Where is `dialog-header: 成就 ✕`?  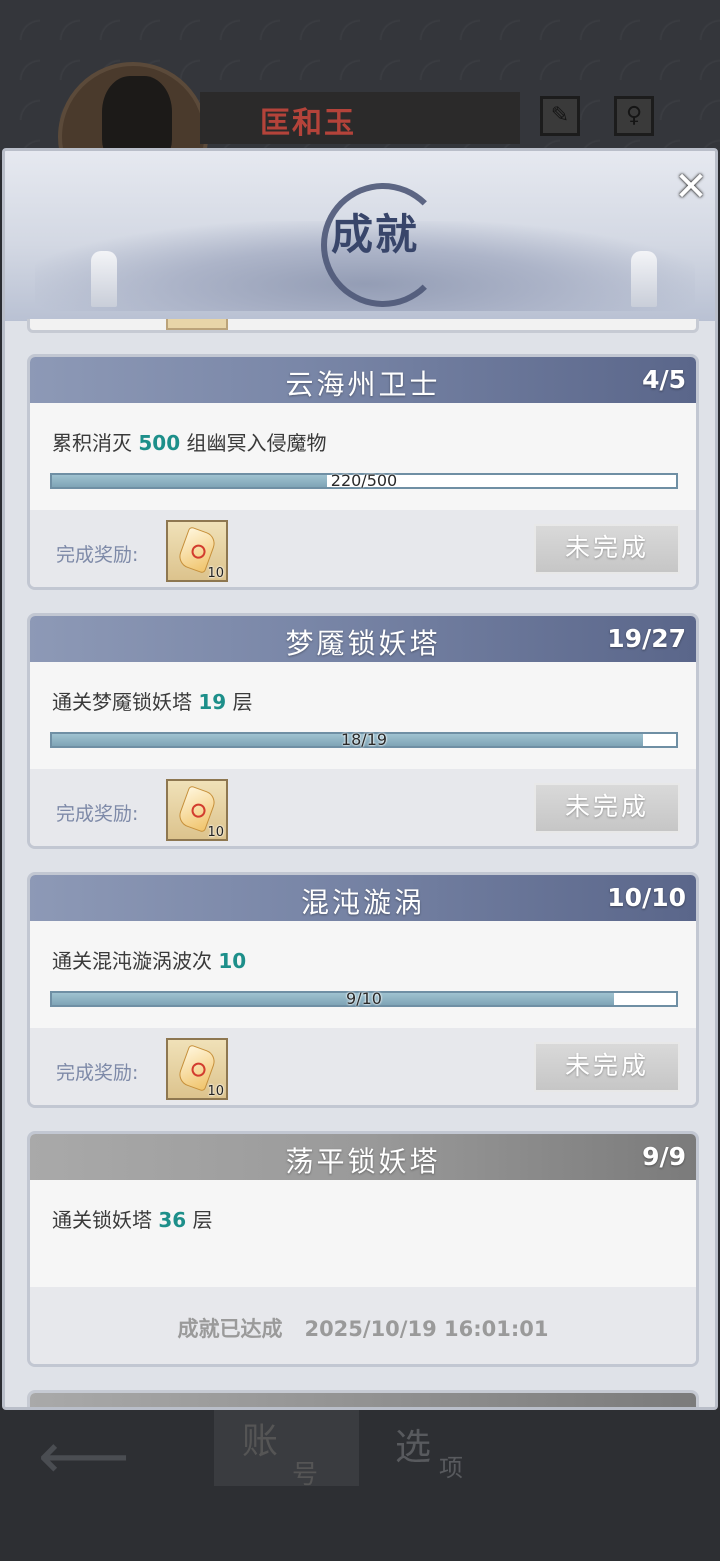
dialog-header: 成就 ✕ is located at coordinates (360, 236).